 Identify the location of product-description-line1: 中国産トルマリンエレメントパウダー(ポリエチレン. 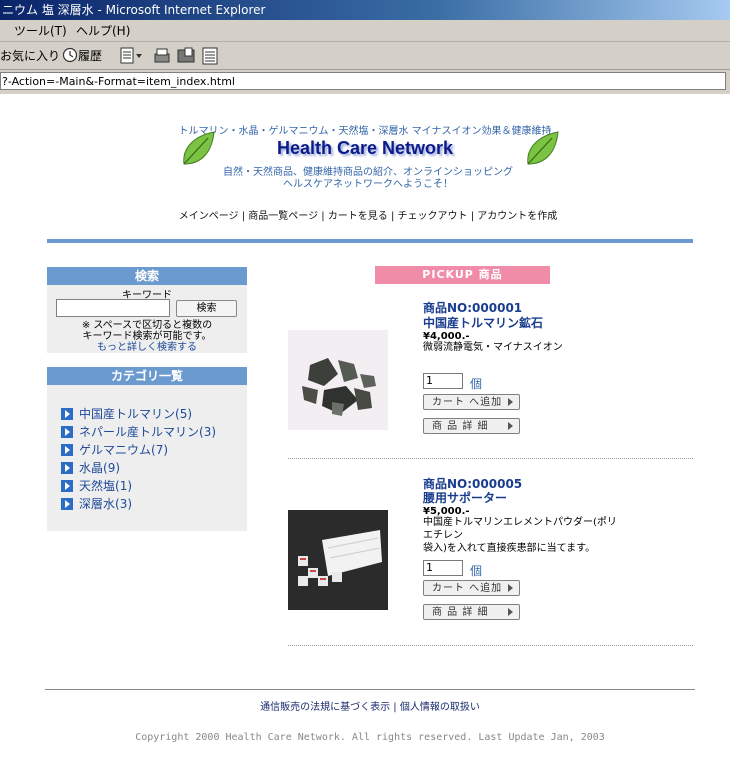
(520, 529).